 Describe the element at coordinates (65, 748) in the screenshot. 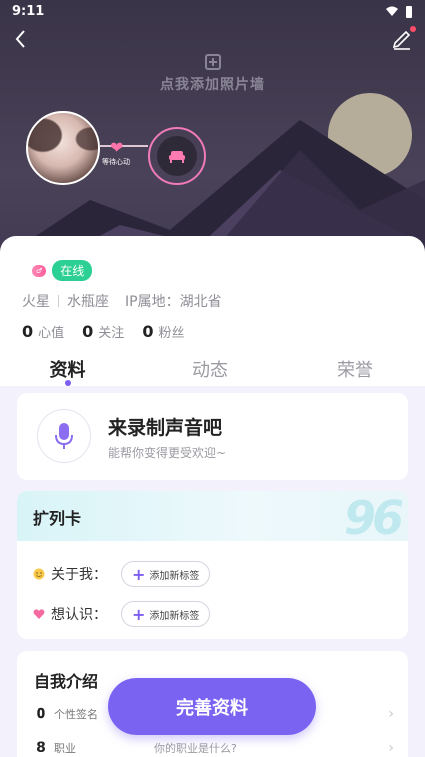

I see `job-label: 职业` at that location.